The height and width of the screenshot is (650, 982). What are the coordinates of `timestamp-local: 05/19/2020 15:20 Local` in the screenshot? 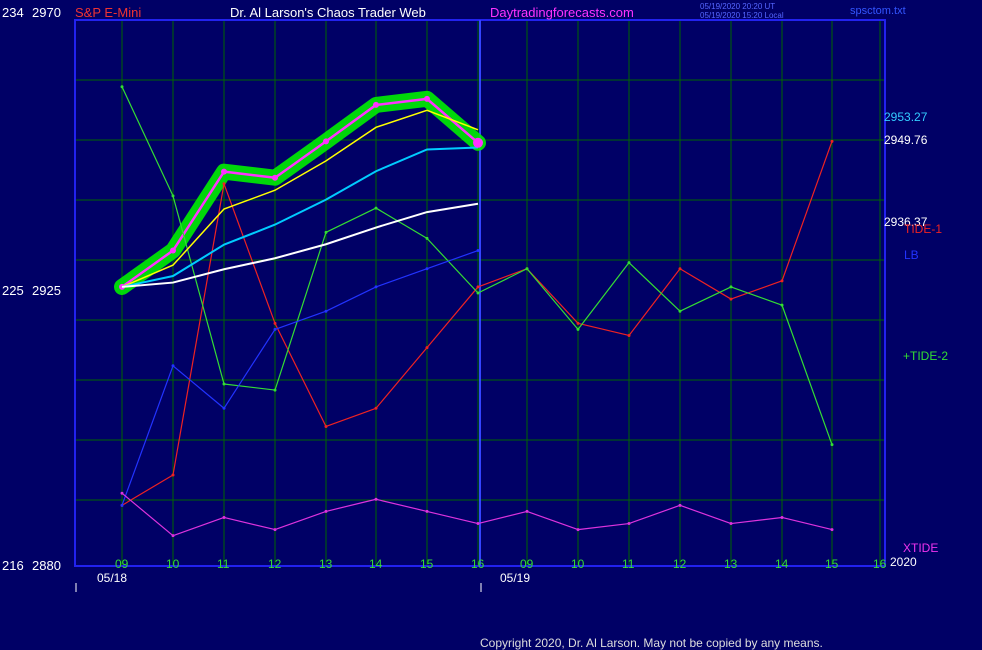 It's located at (742, 15).